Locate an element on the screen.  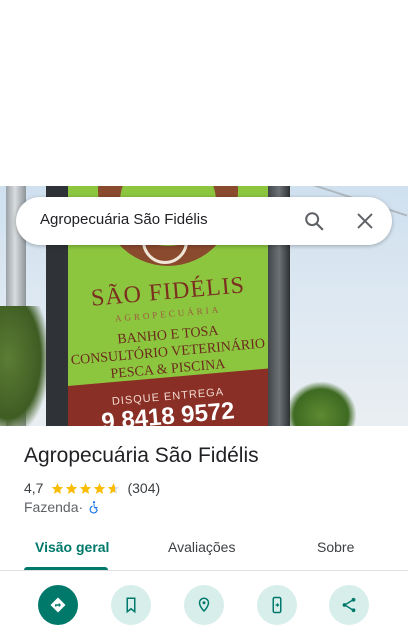
rating-row: 4,7 (304) is located at coordinates (92, 488).